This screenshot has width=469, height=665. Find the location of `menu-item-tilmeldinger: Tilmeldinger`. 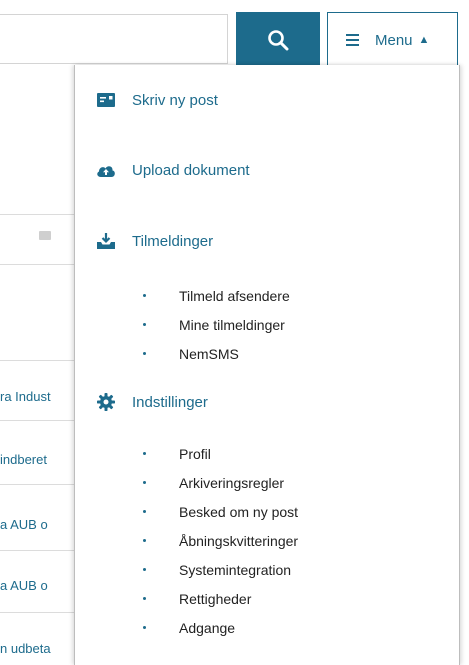

menu-item-tilmeldinger: Tilmeldinger is located at coordinates (154, 241).